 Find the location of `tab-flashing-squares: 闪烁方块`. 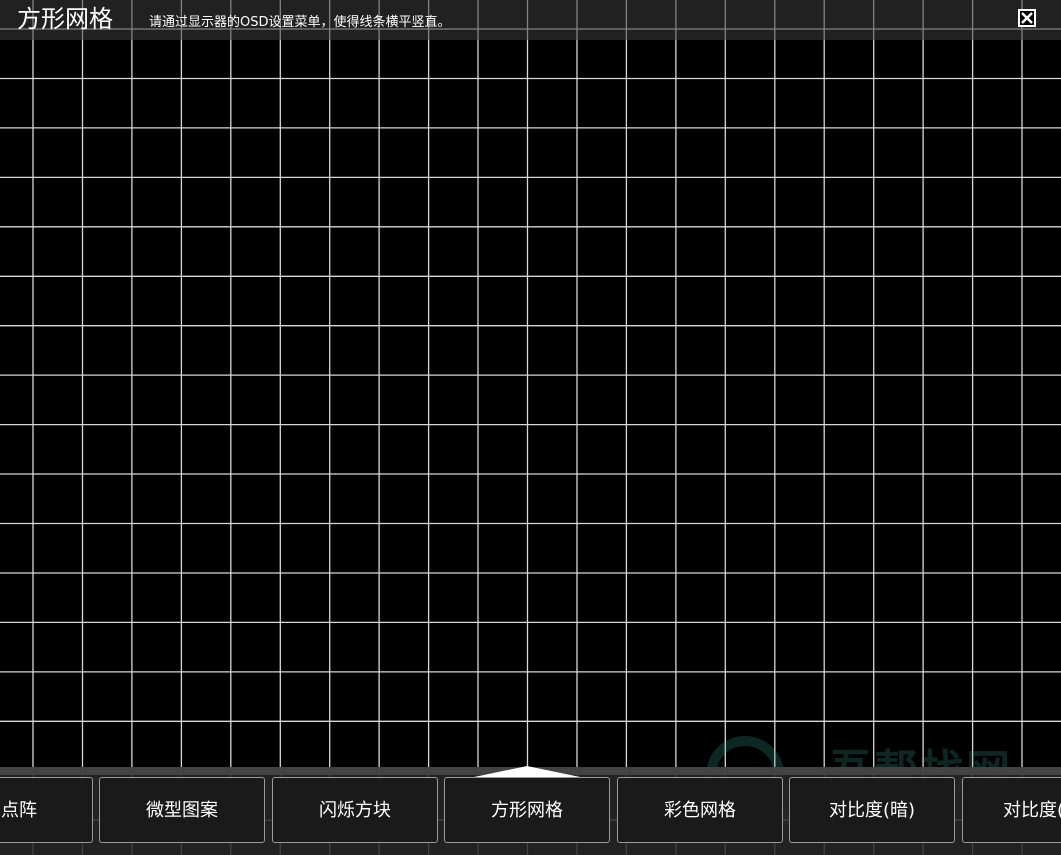

tab-flashing-squares: 闪烁方块 is located at coordinates (355, 810).